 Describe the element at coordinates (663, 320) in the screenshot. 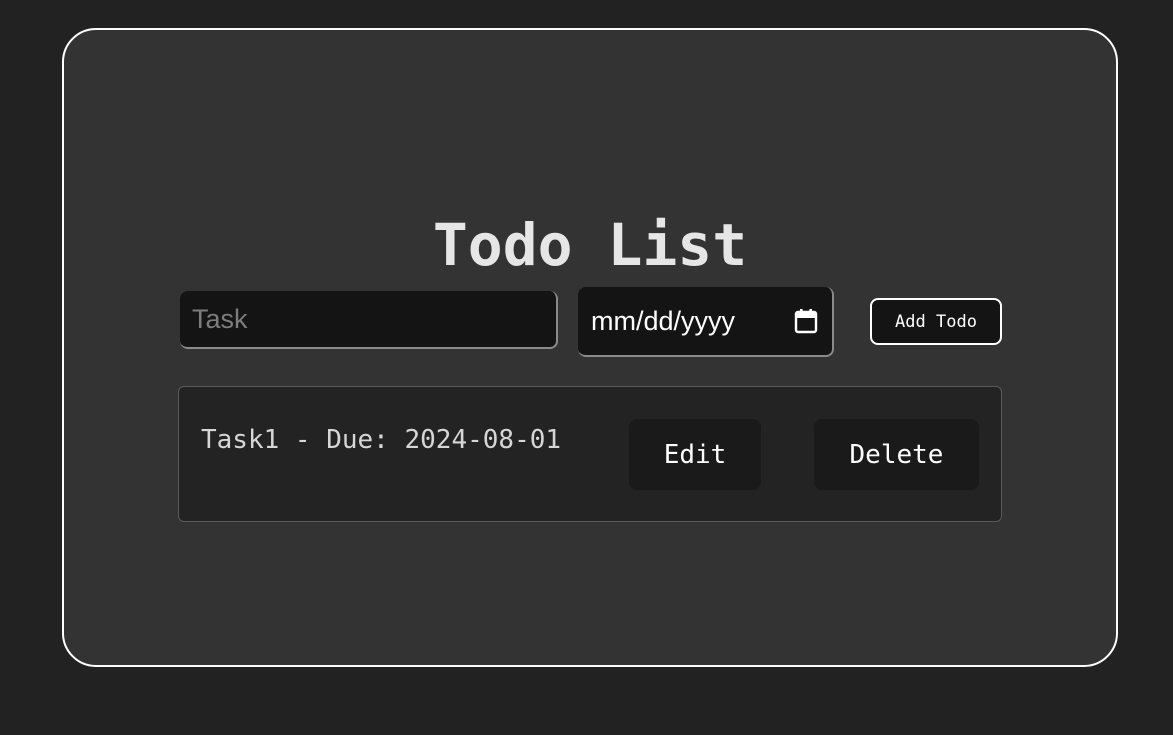

I see `date-placeholder: mm/dd/yyyy` at that location.